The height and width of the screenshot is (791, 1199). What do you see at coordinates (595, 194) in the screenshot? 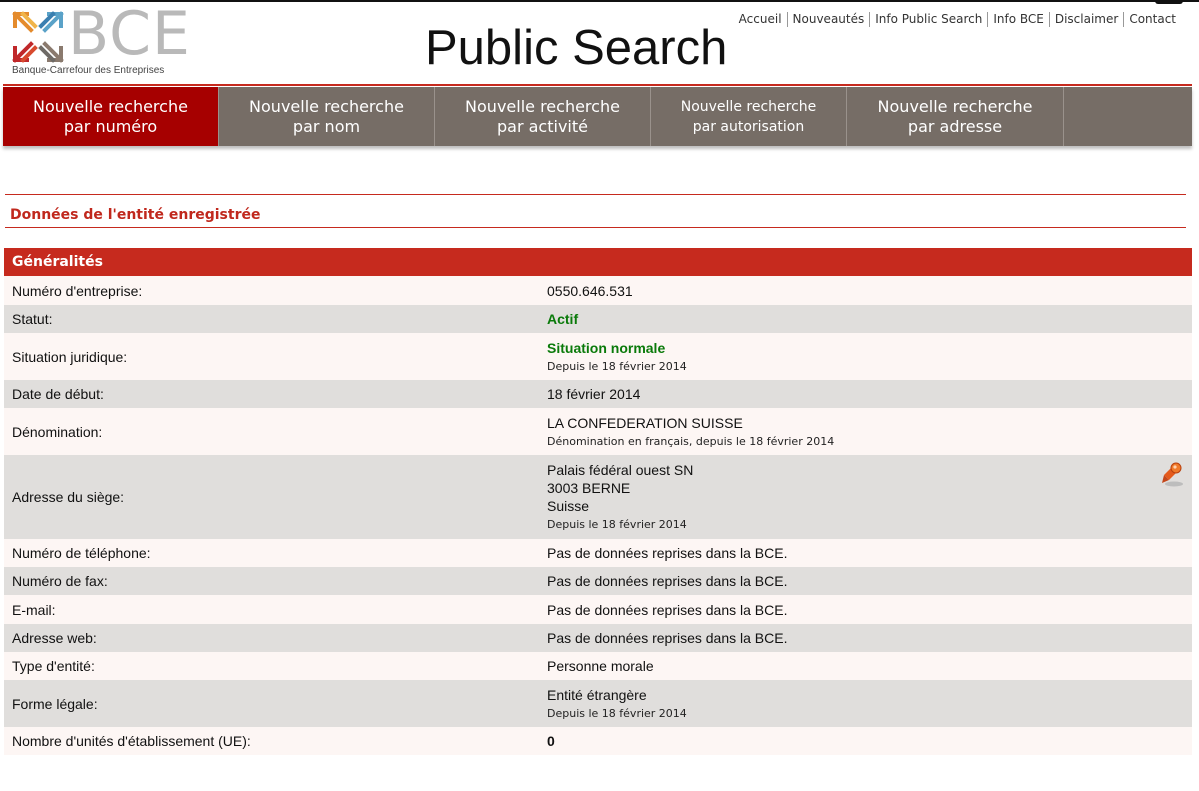
I see `section-rule-top` at bounding box center [595, 194].